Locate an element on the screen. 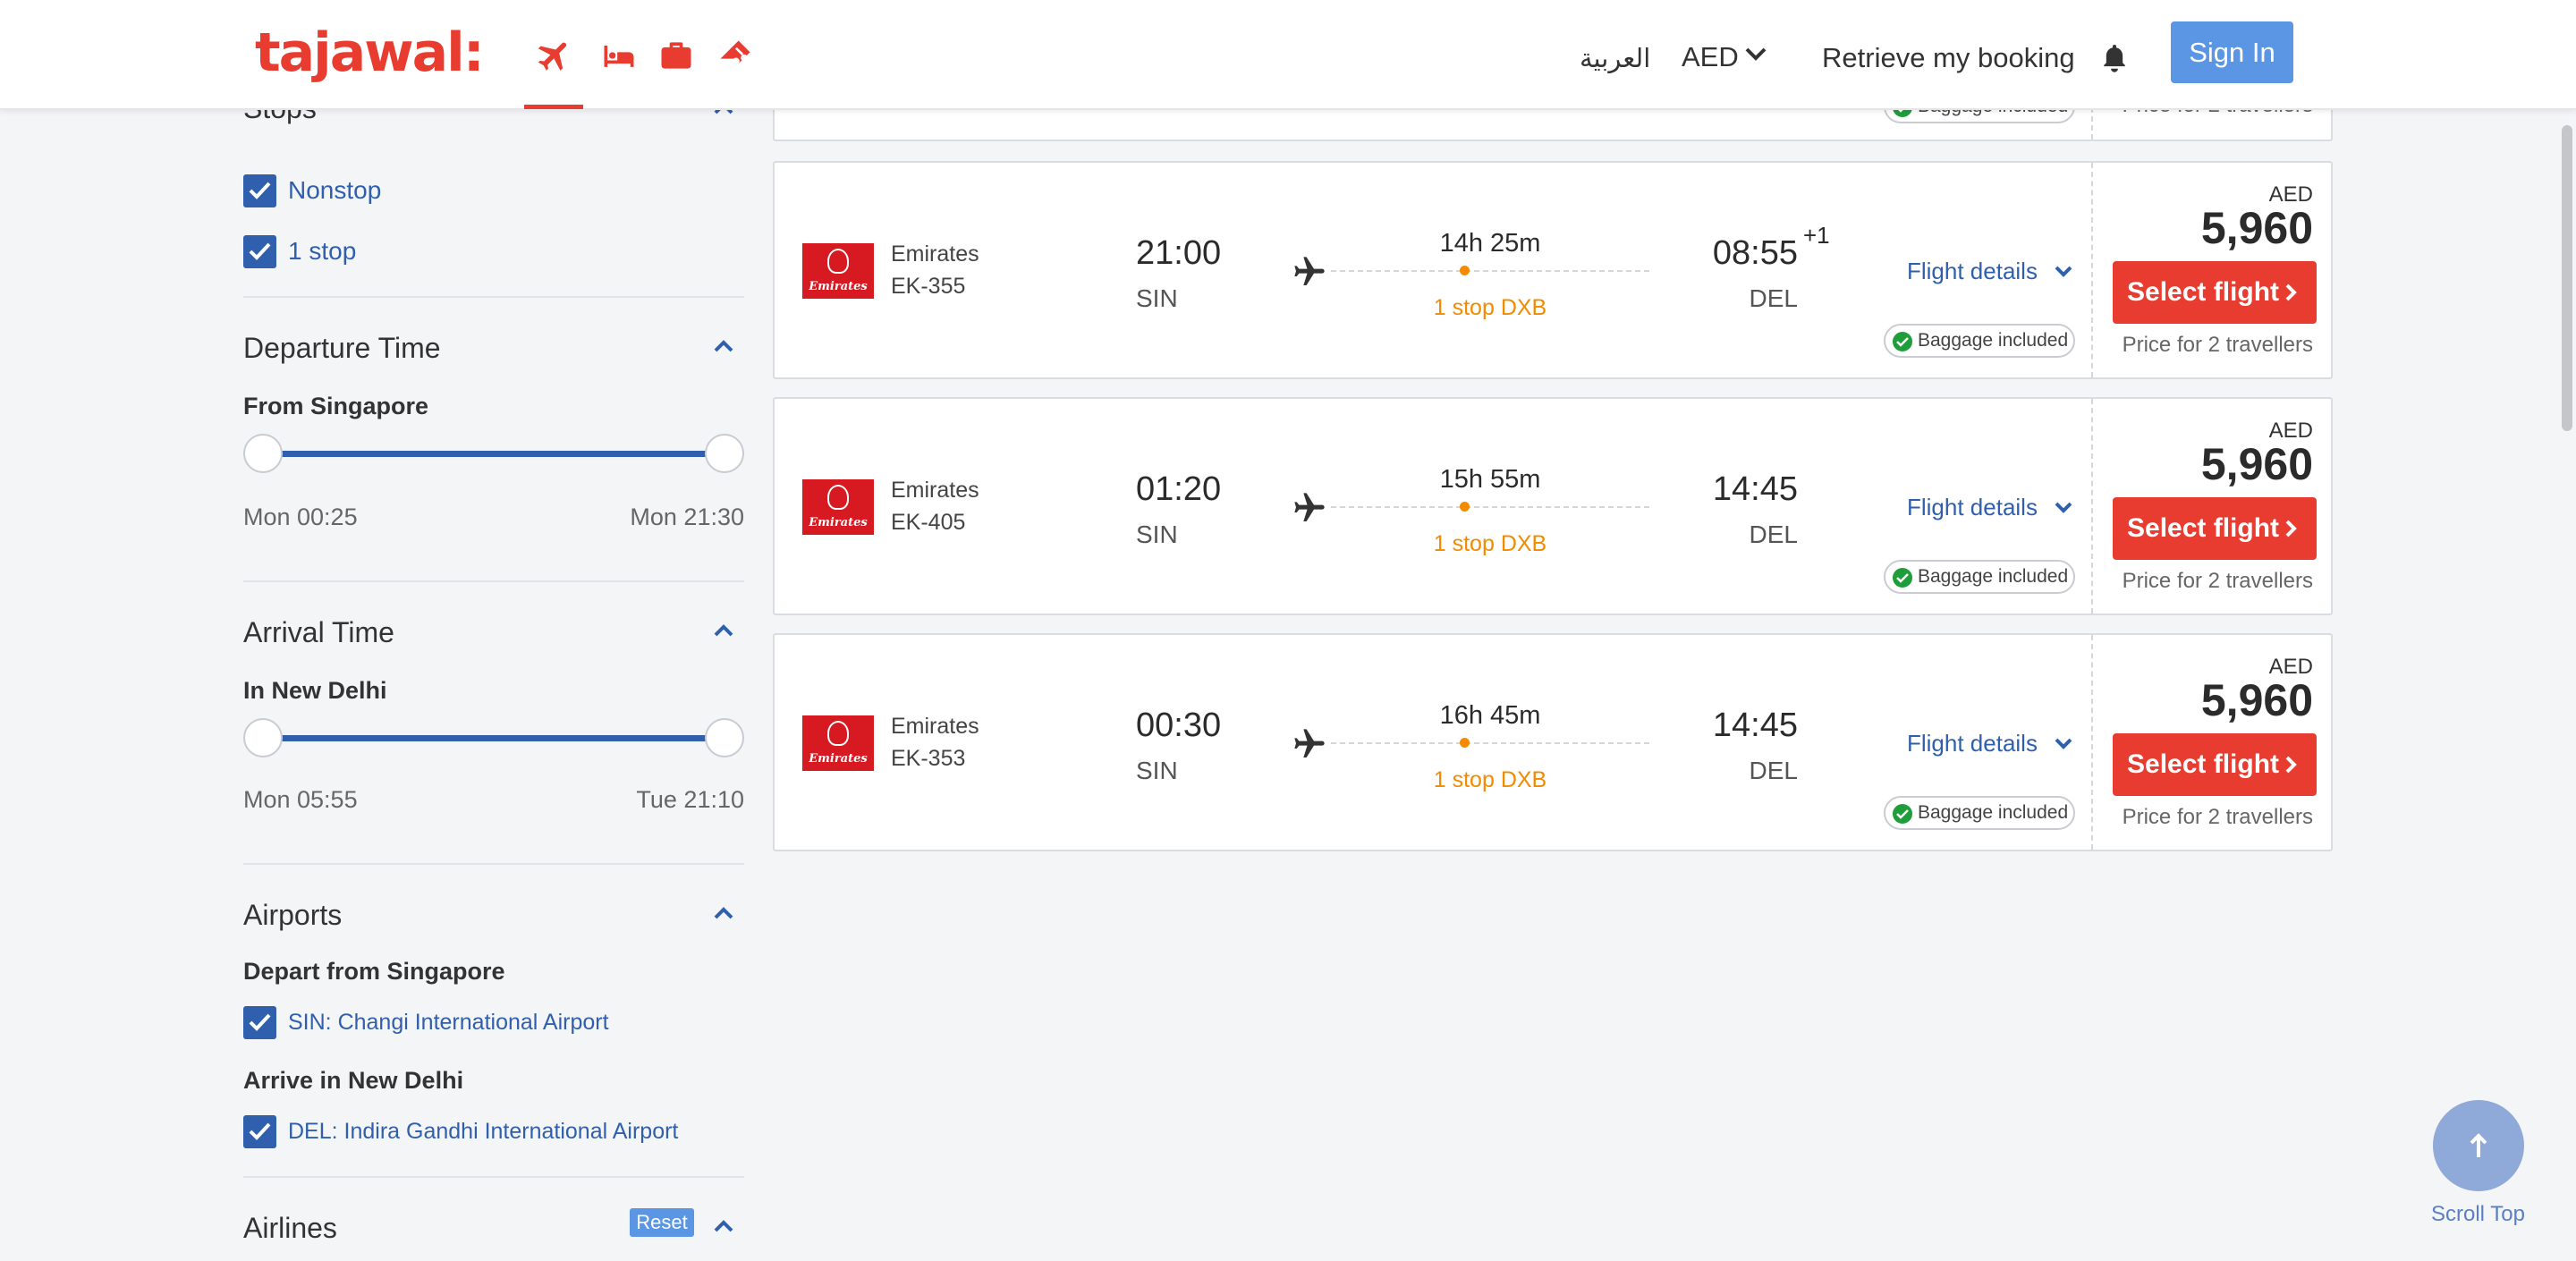 This screenshot has height=1261, width=2576. sign-in-button: Sign In is located at coordinates (2232, 52).